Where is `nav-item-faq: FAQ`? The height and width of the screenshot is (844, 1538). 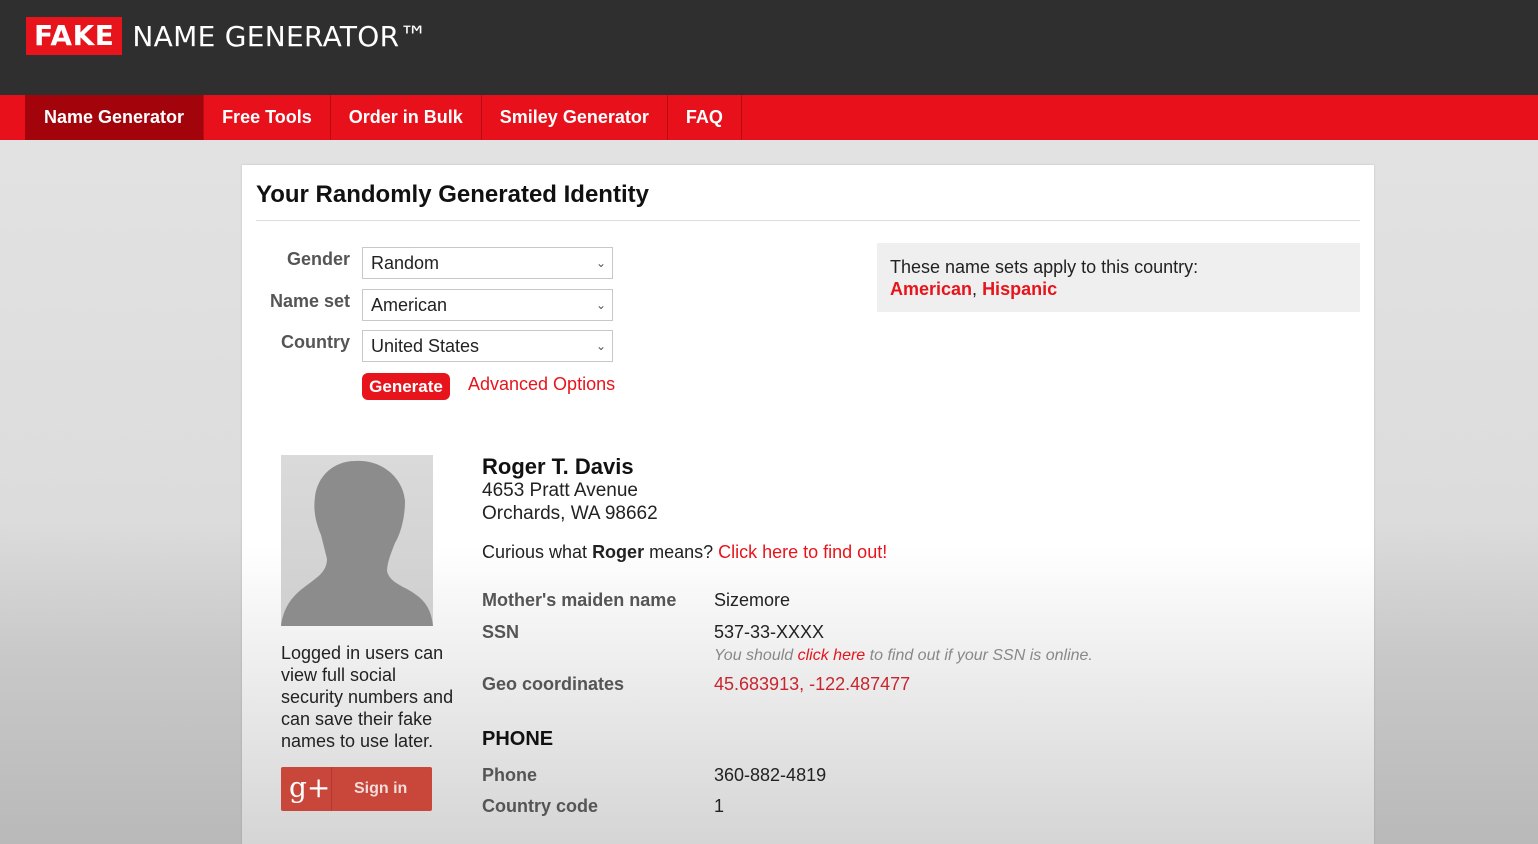
nav-item-faq: FAQ is located at coordinates (705, 117).